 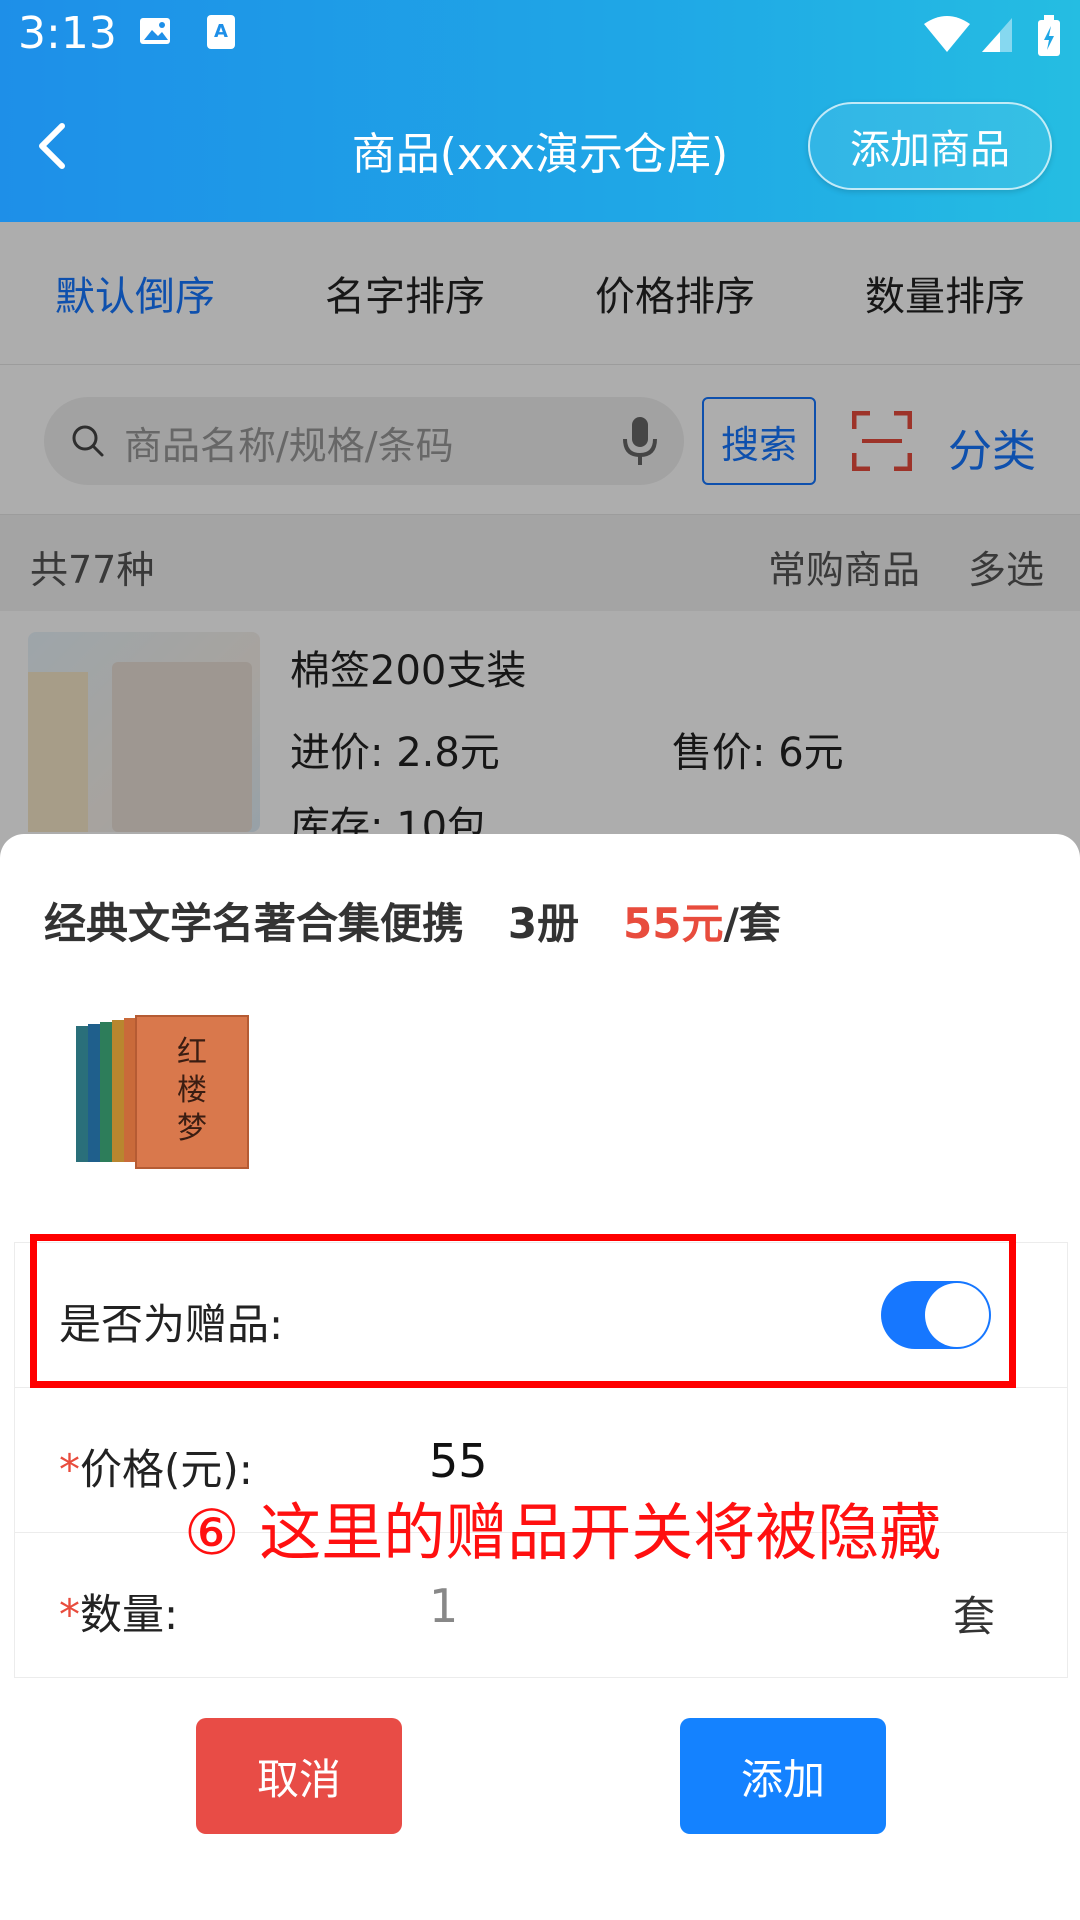 I want to click on item-unit: /套, so click(x=752, y=923).